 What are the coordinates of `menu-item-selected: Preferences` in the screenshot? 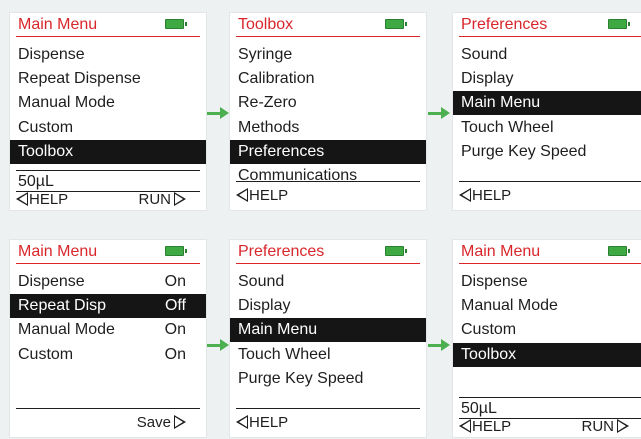 It's located at (328, 151).